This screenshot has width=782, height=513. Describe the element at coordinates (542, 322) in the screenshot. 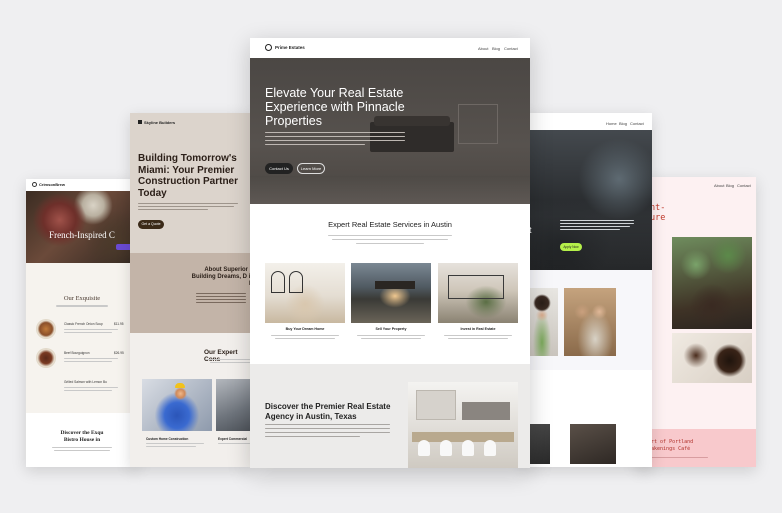

I see `student-photo` at that location.